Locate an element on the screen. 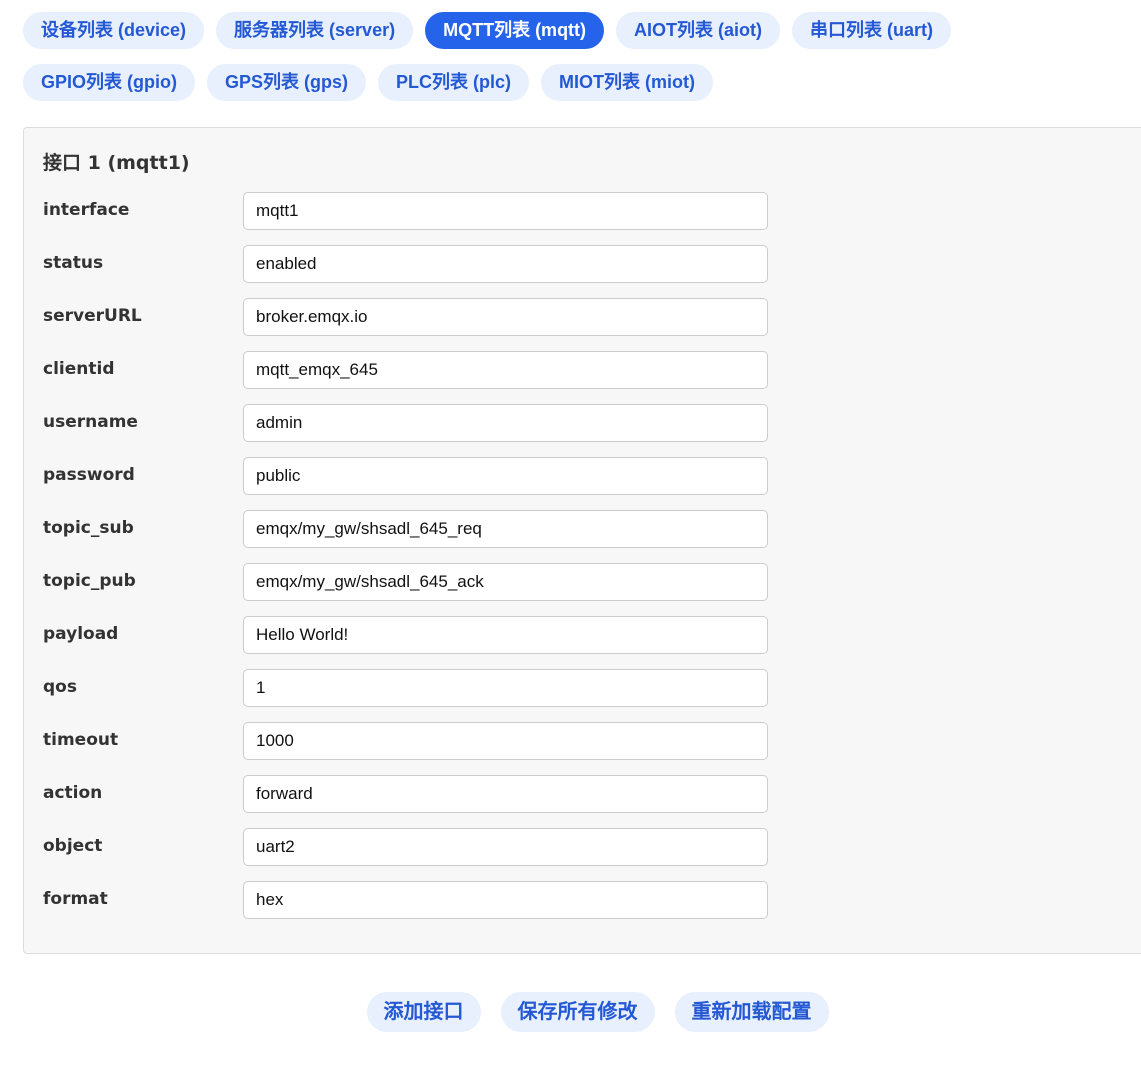 The width and height of the screenshot is (1141, 1071). topic-sub-input is located at coordinates (505, 529).